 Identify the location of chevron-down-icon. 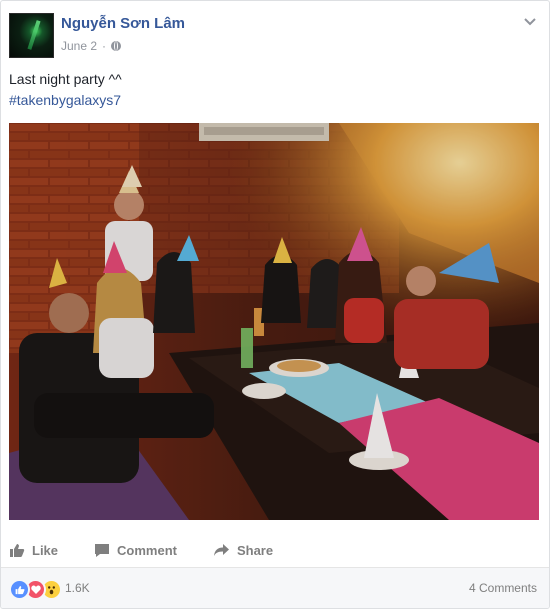
(530, 22).